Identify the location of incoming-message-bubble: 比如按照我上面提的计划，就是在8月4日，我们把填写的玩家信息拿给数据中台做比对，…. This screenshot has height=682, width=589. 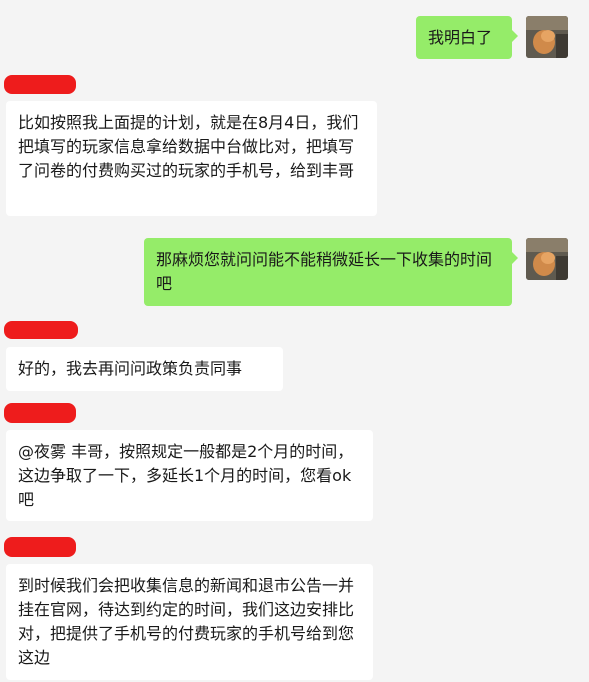
(191, 158).